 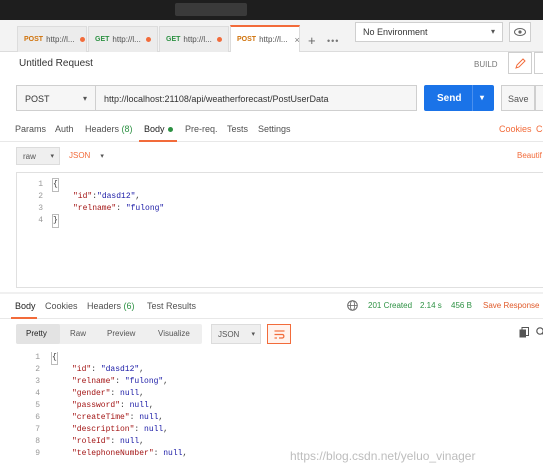 What do you see at coordinates (103, 429) in the screenshot?
I see `json-key: "description"` at bounding box center [103, 429].